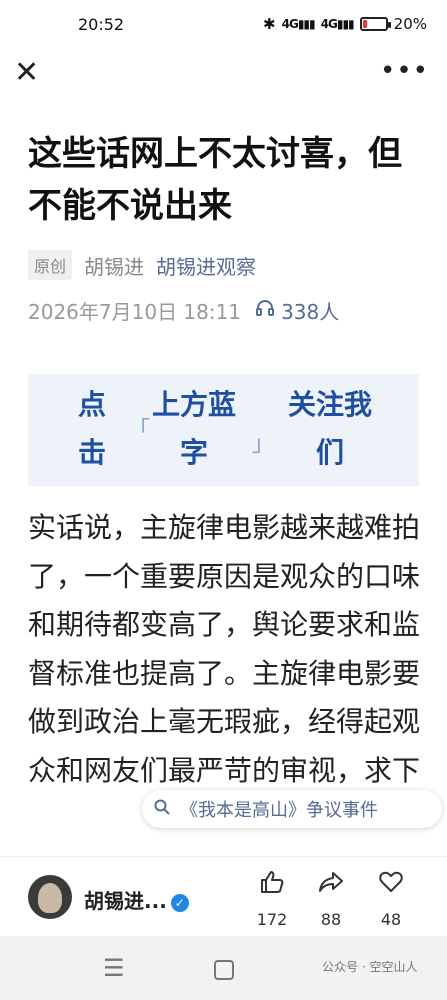  Describe the element at coordinates (206, 265) in the screenshot. I see `account-link: 胡锡进观察` at that location.